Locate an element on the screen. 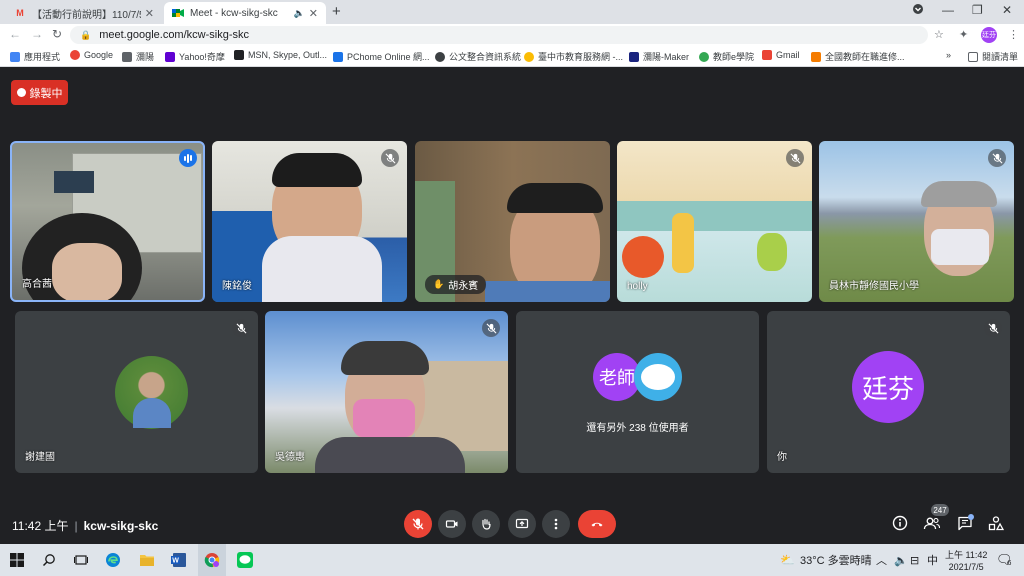 This screenshot has width=1024, height=576. bookmarks-overflow-button: » is located at coordinates (948, 55).